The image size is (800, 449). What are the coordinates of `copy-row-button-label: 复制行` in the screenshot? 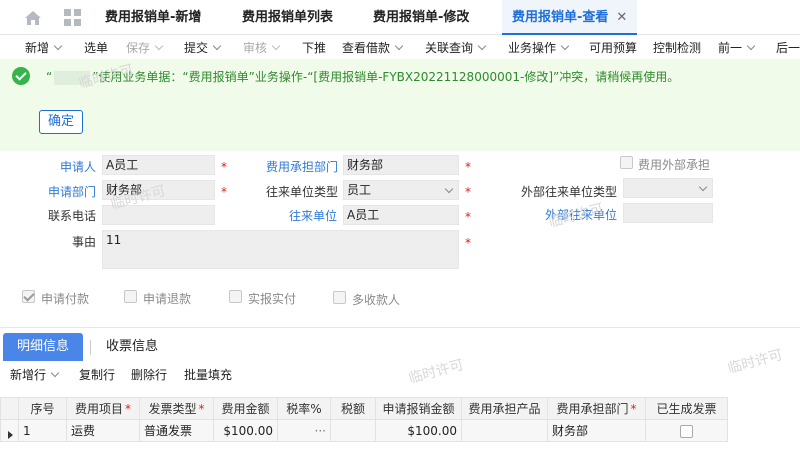 It's located at (97, 375).